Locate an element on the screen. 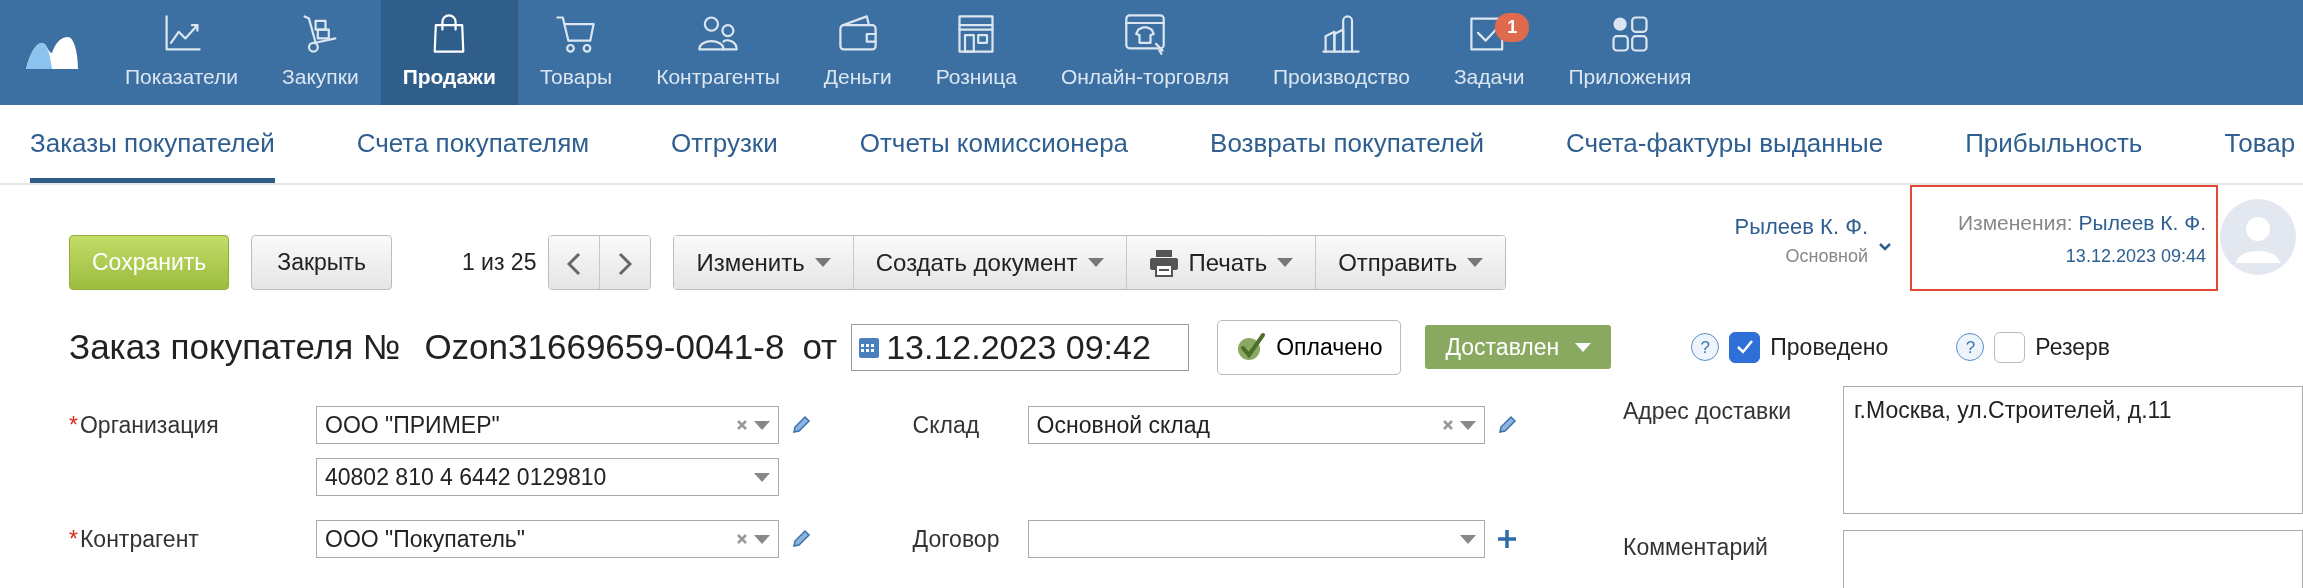 The image size is (2303, 588). text-area: г.Москва, ул.Строителей, д.11 is located at coordinates (2073, 450).